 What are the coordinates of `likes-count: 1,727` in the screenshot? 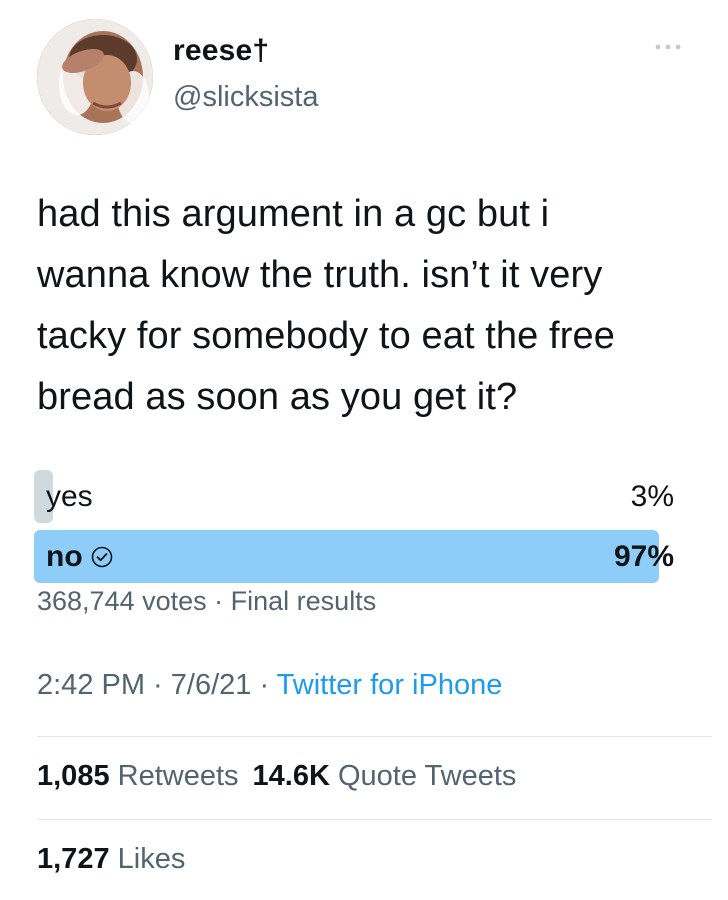 It's located at (73, 859).